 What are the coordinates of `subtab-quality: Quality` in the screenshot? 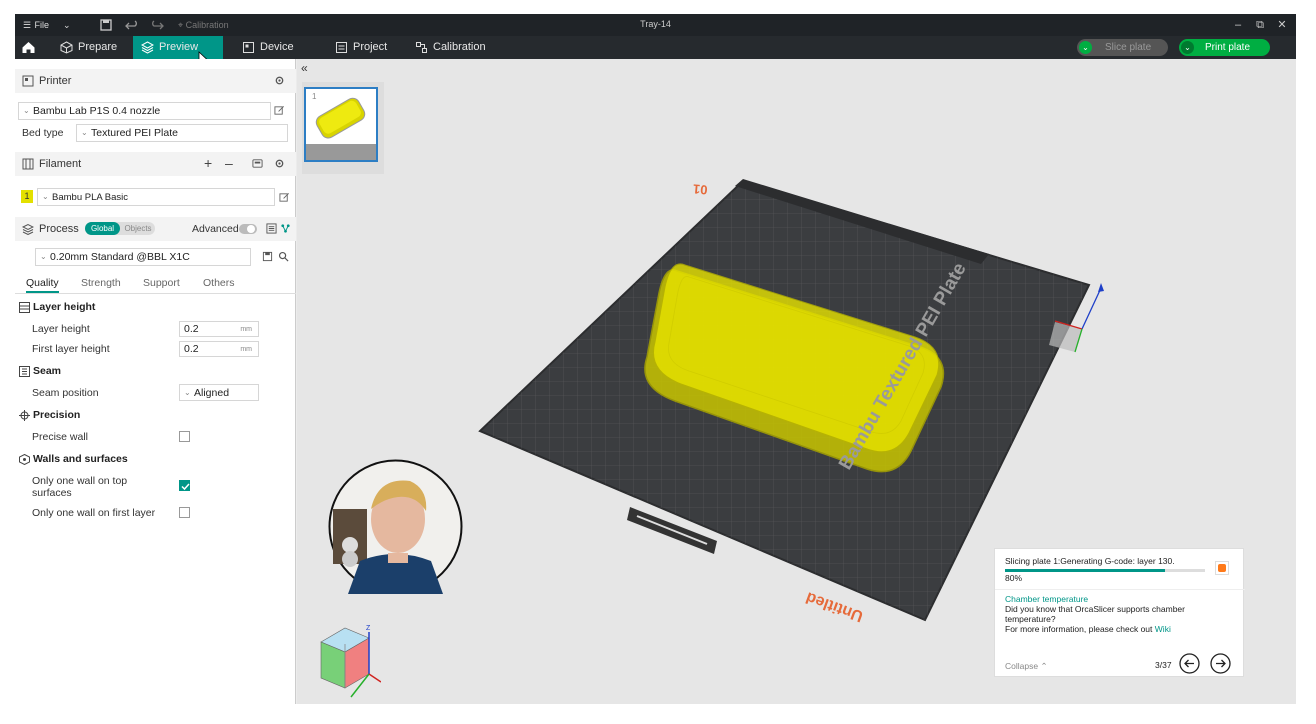 It's located at (42, 285).